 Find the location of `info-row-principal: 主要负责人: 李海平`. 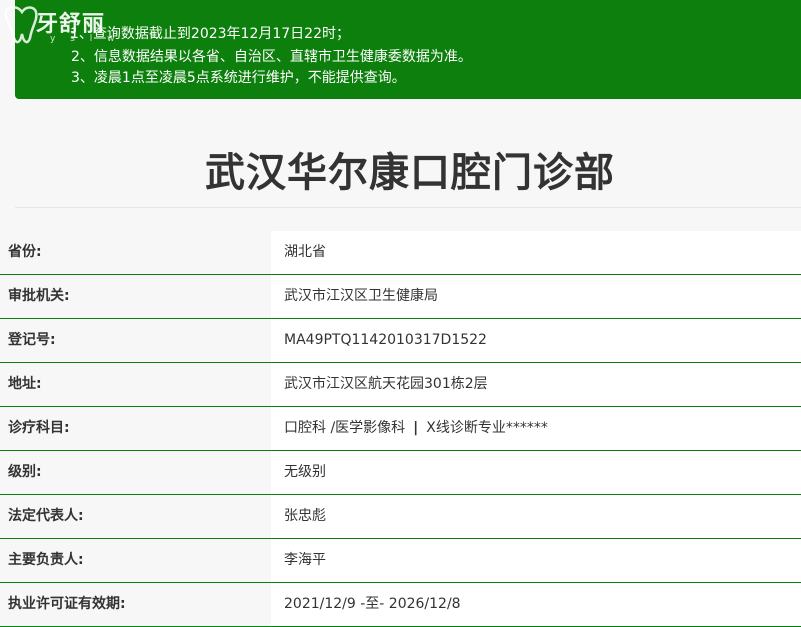

info-row-principal: 主要负责人: 李海平 is located at coordinates (400, 561).